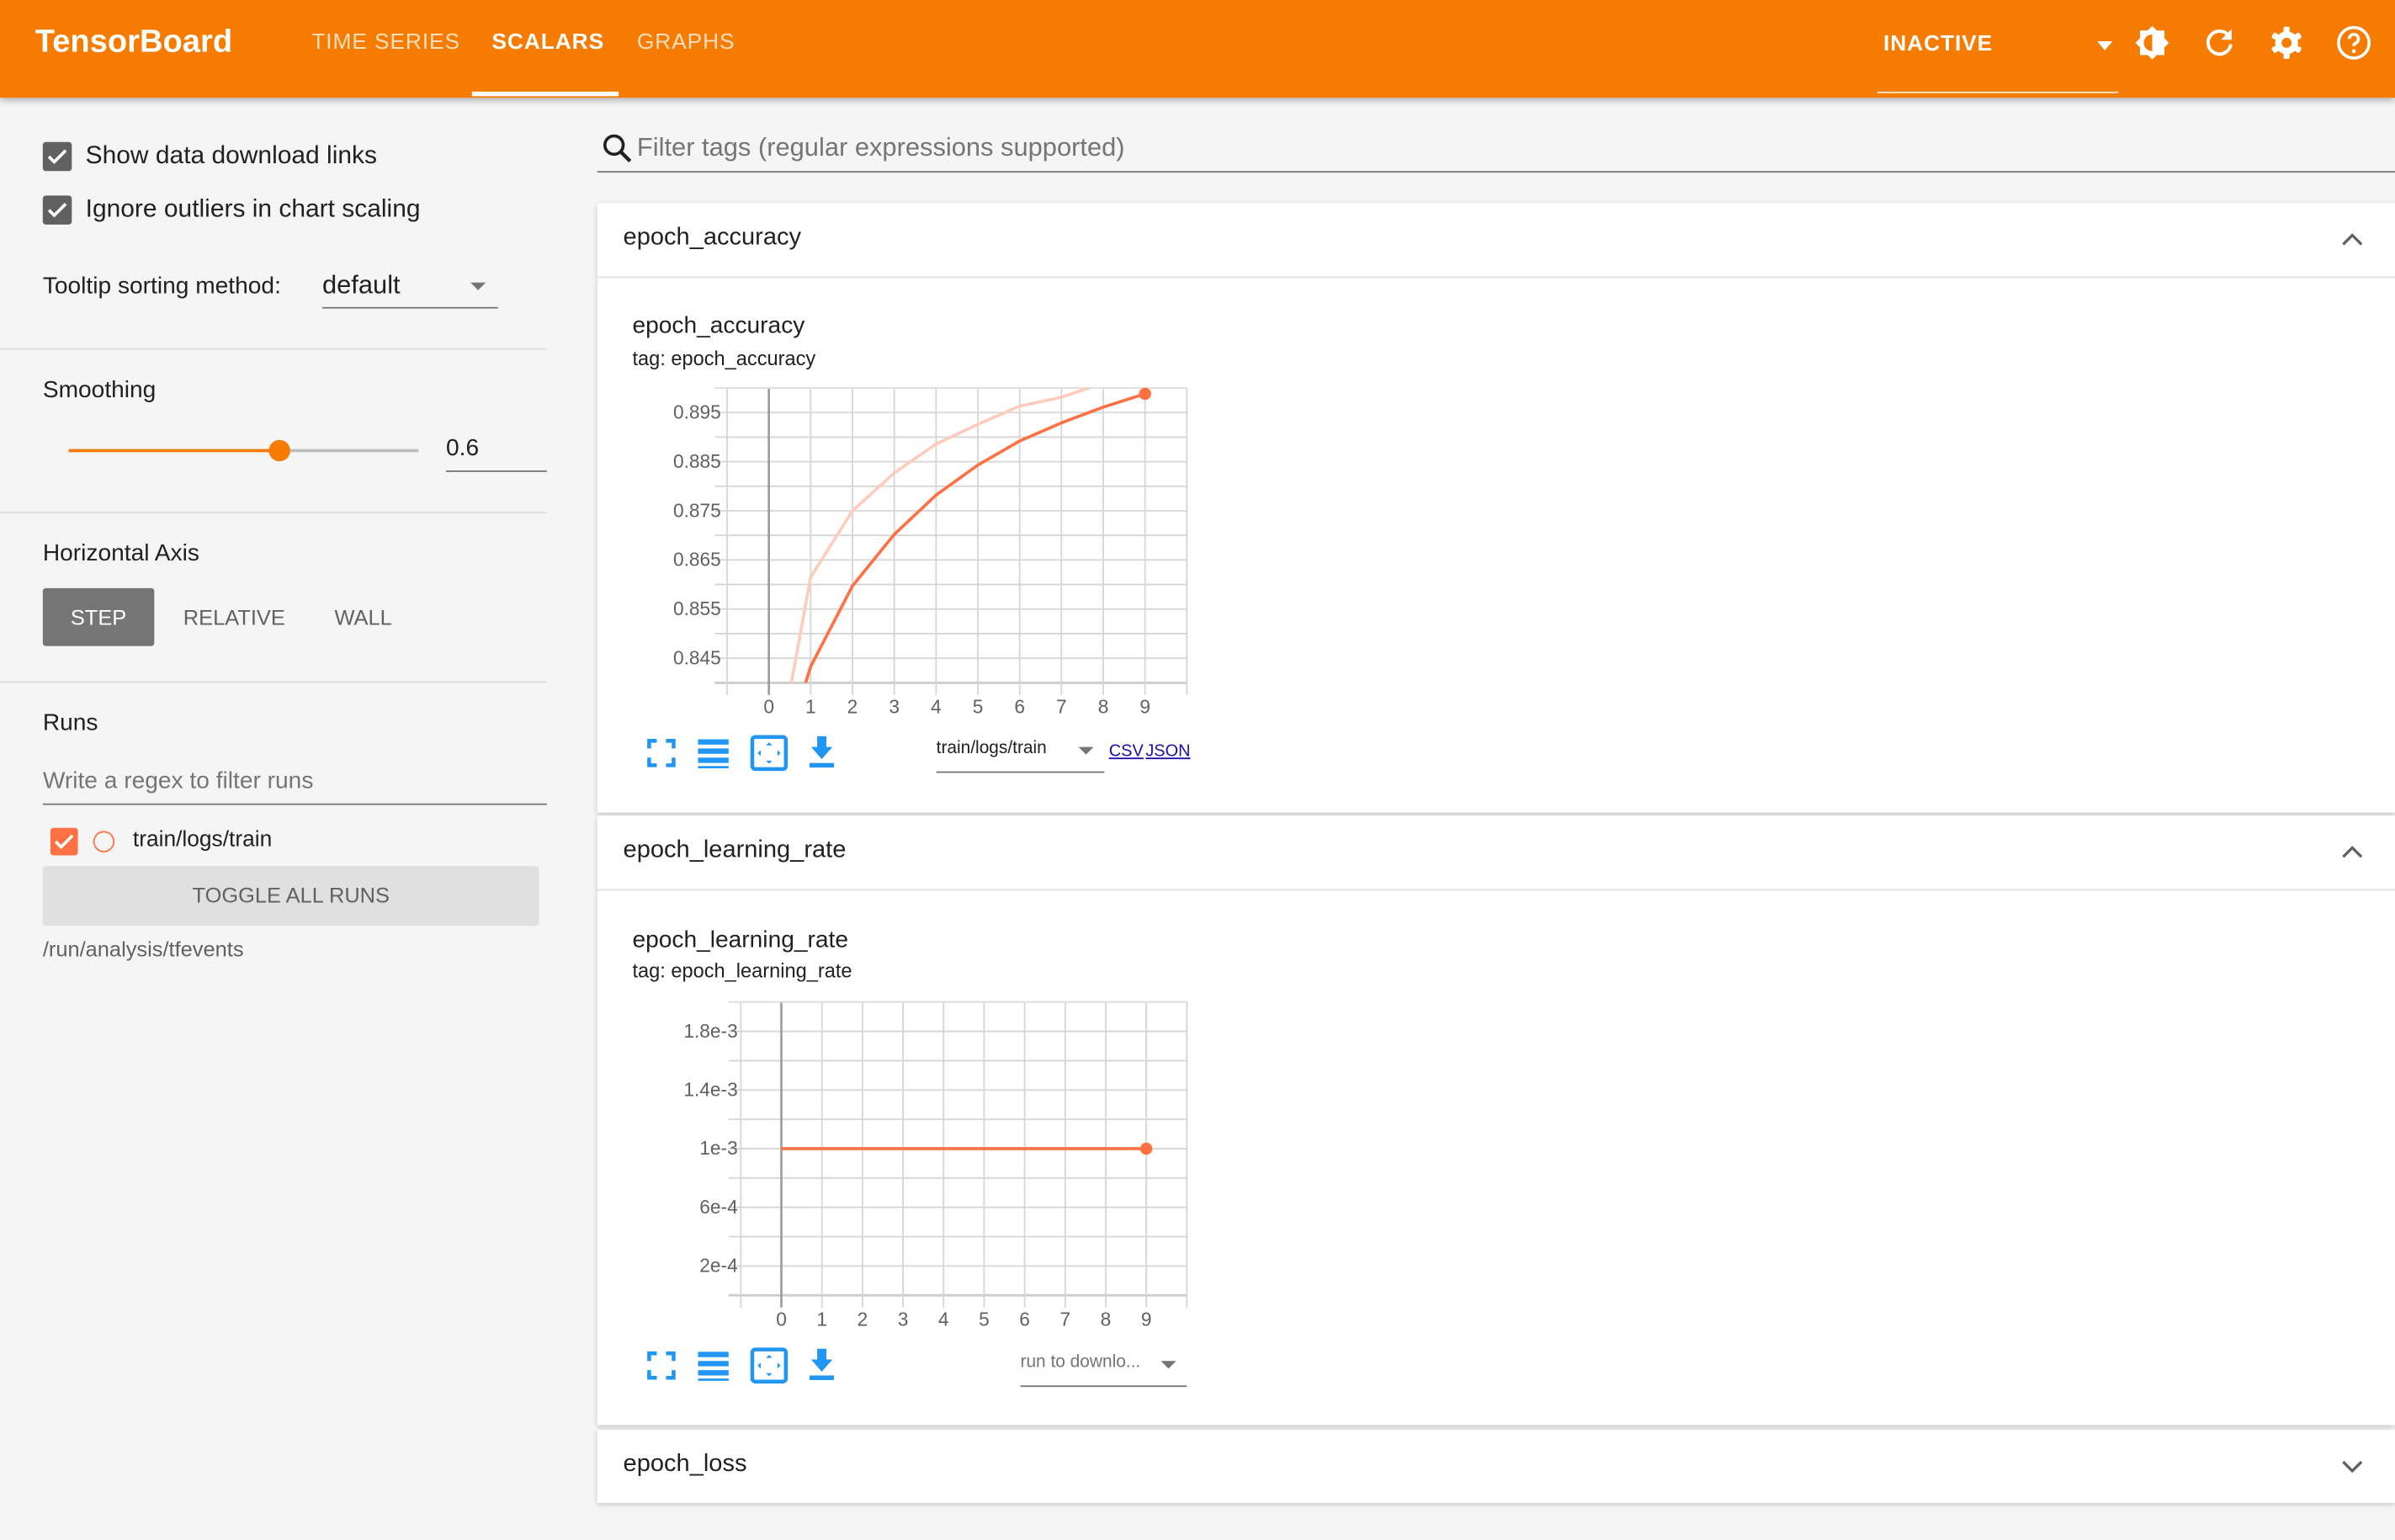  Describe the element at coordinates (863, 1319) in the screenshot. I see `x-tick-label: 2` at that location.